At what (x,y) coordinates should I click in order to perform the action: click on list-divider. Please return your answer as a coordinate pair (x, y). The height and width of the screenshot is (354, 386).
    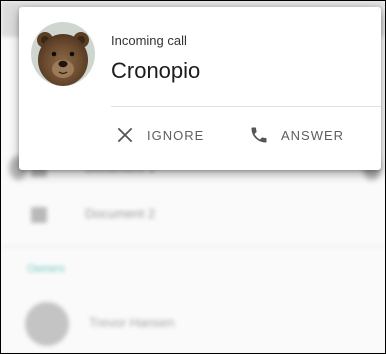
    Looking at the image, I should click on (193, 246).